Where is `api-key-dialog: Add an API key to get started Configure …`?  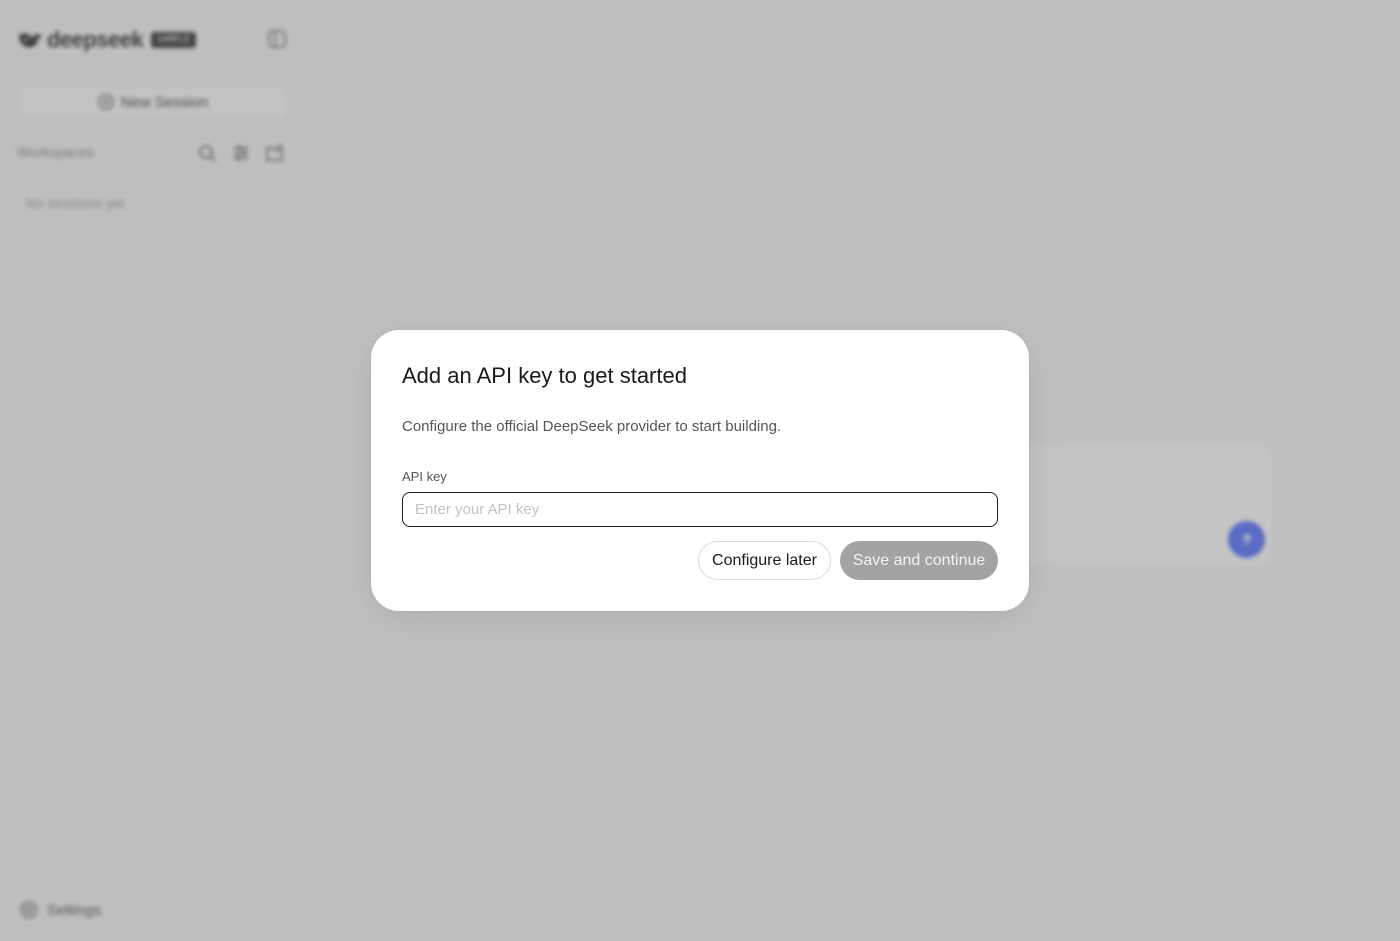
api-key-dialog: Add an API key to get started Configure … is located at coordinates (700, 470).